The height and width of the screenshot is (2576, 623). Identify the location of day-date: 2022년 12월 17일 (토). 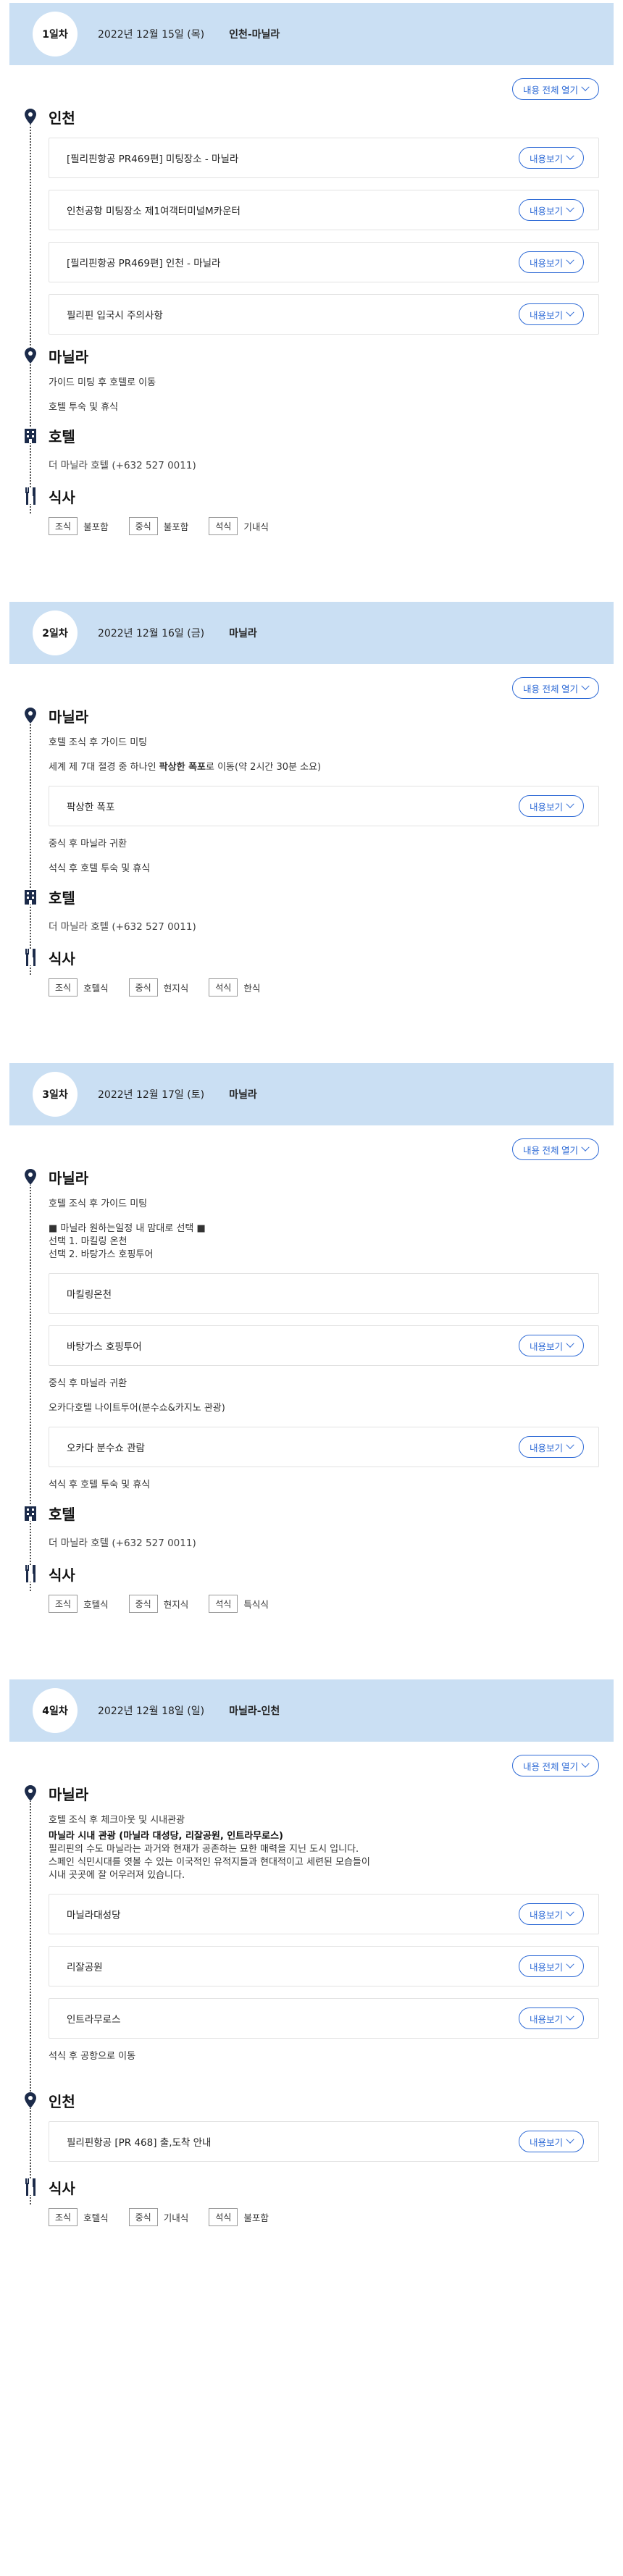
(151, 1095).